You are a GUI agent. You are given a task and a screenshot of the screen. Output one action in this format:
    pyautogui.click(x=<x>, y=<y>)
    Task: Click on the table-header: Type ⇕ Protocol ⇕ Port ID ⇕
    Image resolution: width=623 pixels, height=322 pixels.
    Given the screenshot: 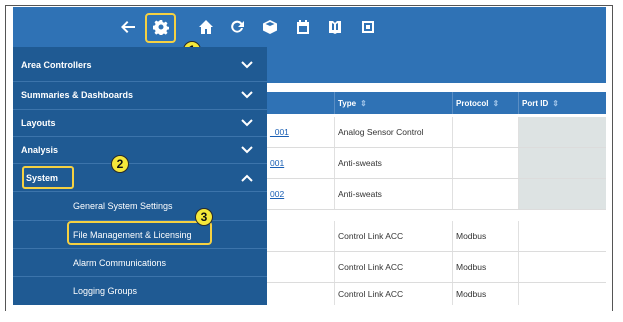 What is the action you would take?
    pyautogui.click(x=436, y=103)
    